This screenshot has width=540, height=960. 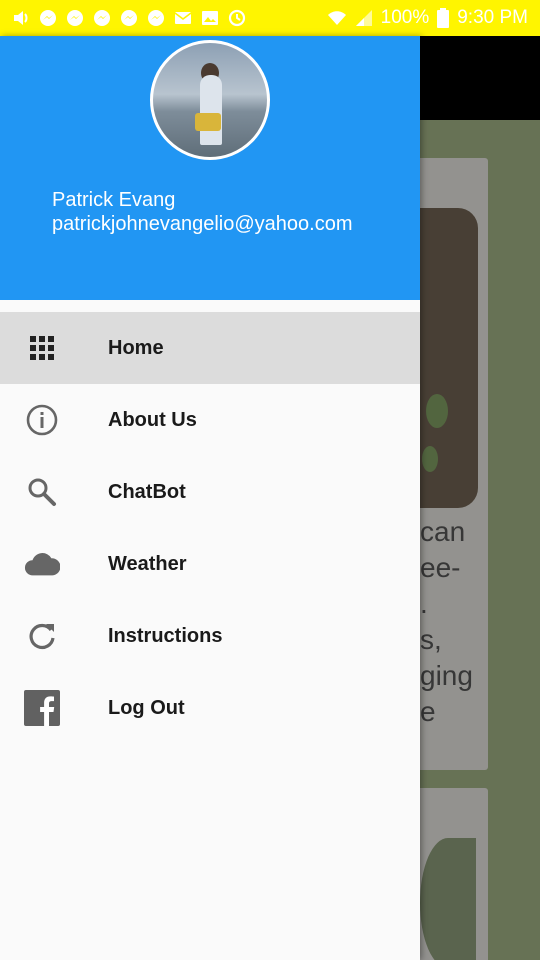 I want to click on avatar, so click(x=210, y=100).